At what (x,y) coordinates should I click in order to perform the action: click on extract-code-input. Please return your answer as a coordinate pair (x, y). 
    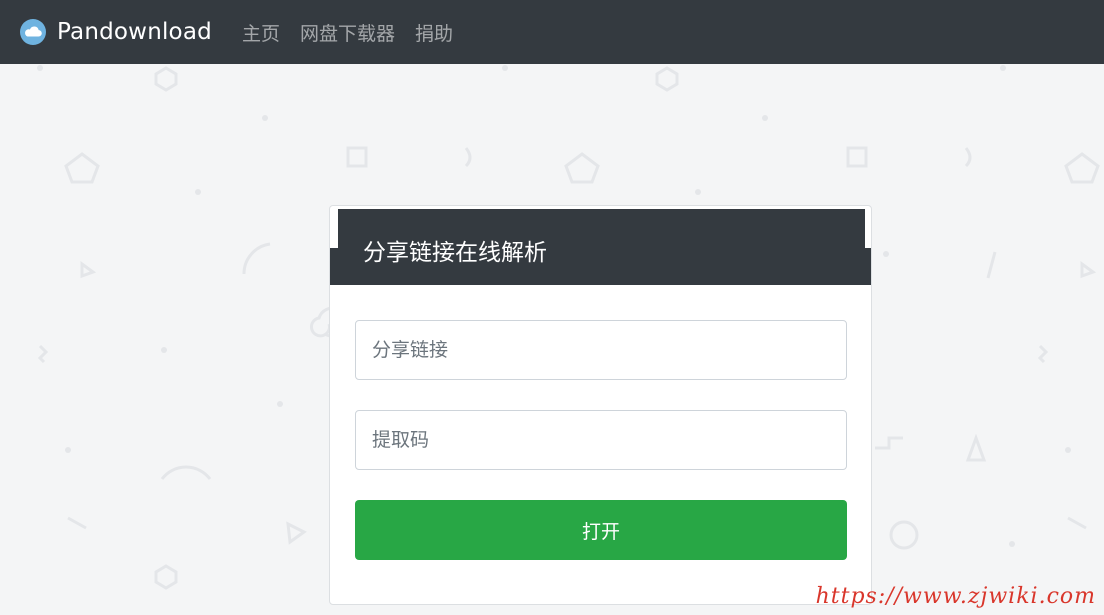
    Looking at the image, I should click on (601, 440).